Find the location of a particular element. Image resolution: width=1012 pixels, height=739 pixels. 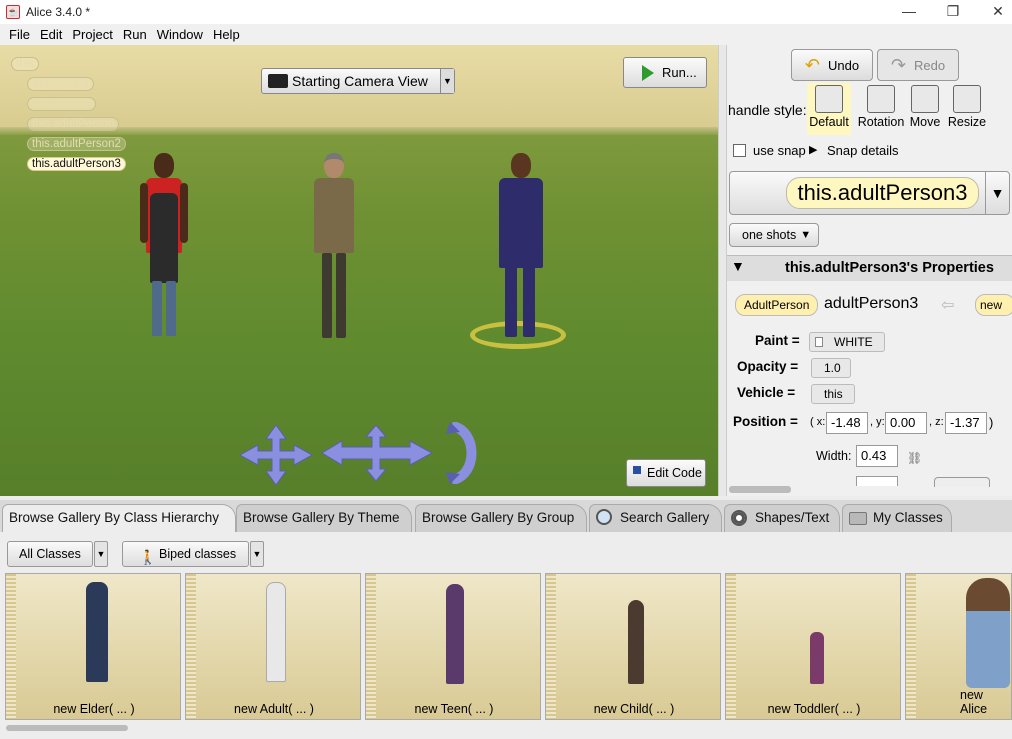

redo-button: ↷ Redo is located at coordinates (918, 65).